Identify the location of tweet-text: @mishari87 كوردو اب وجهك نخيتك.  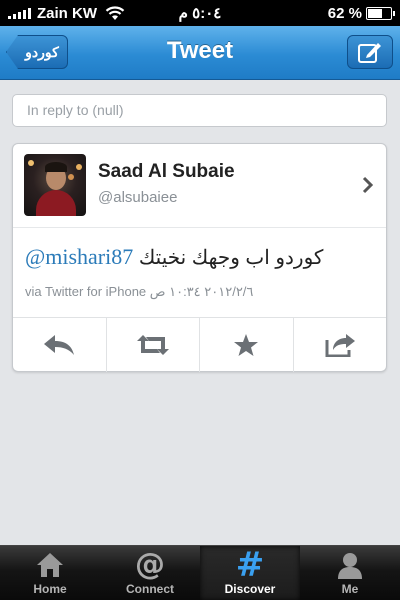
(200, 257).